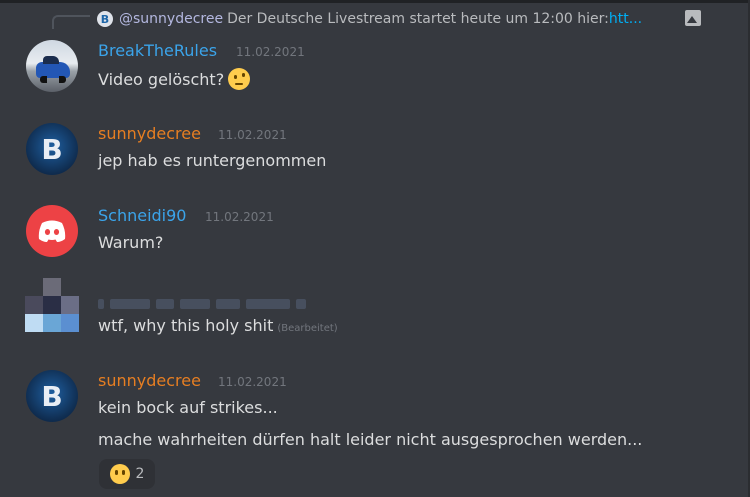  Describe the element at coordinates (693, 18) in the screenshot. I see `image-icon` at that location.